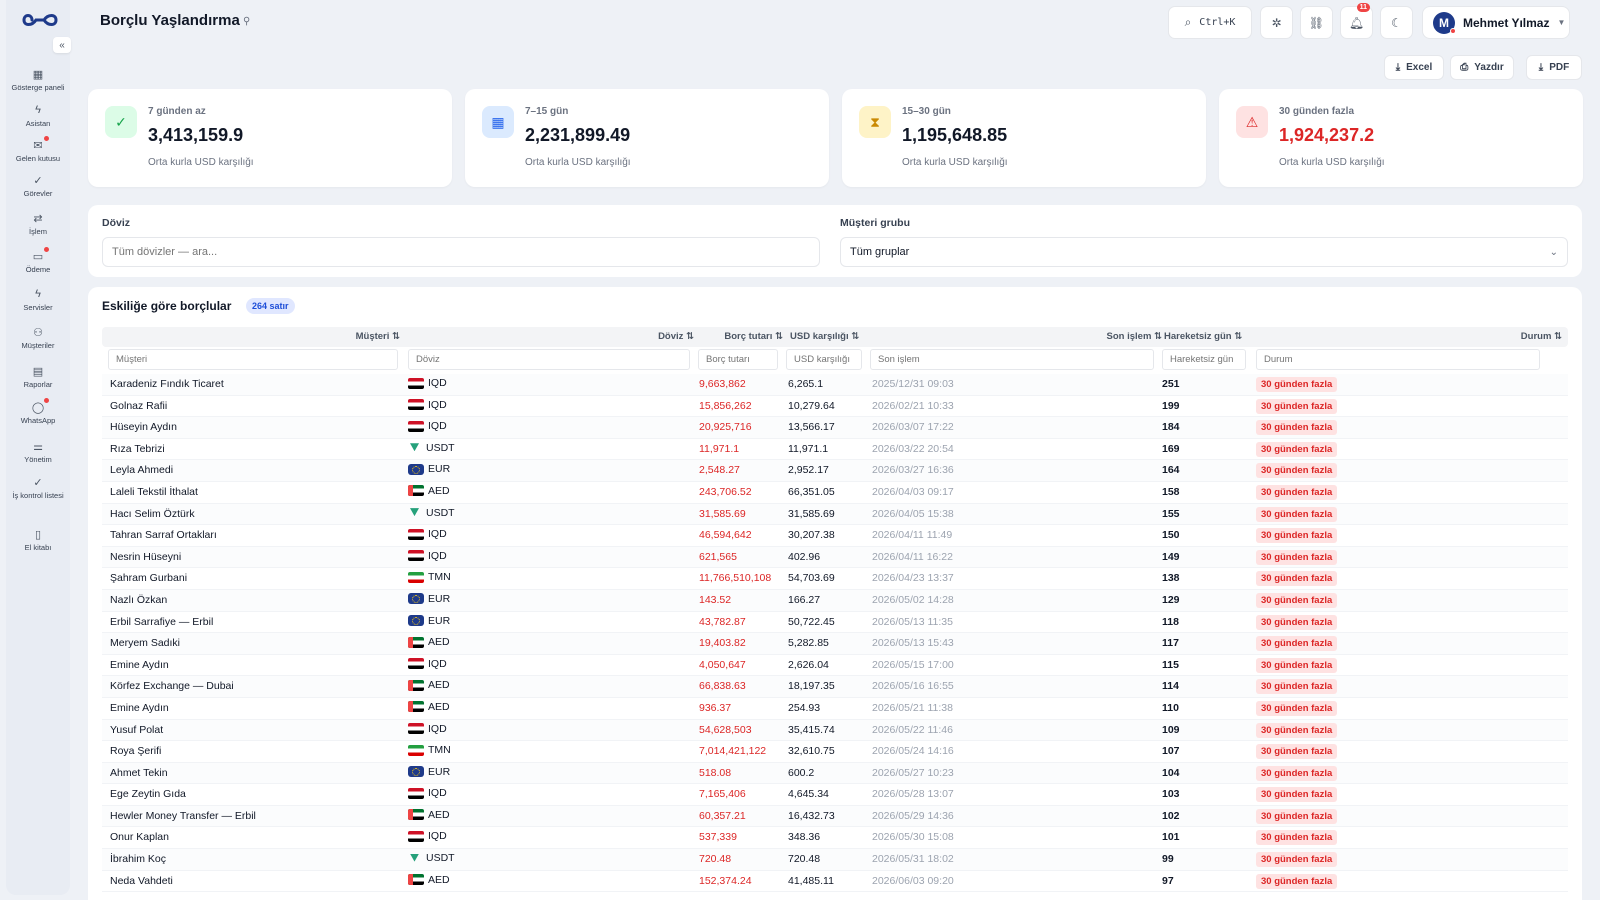  I want to click on bug-report-button: ✲, so click(1276, 22).